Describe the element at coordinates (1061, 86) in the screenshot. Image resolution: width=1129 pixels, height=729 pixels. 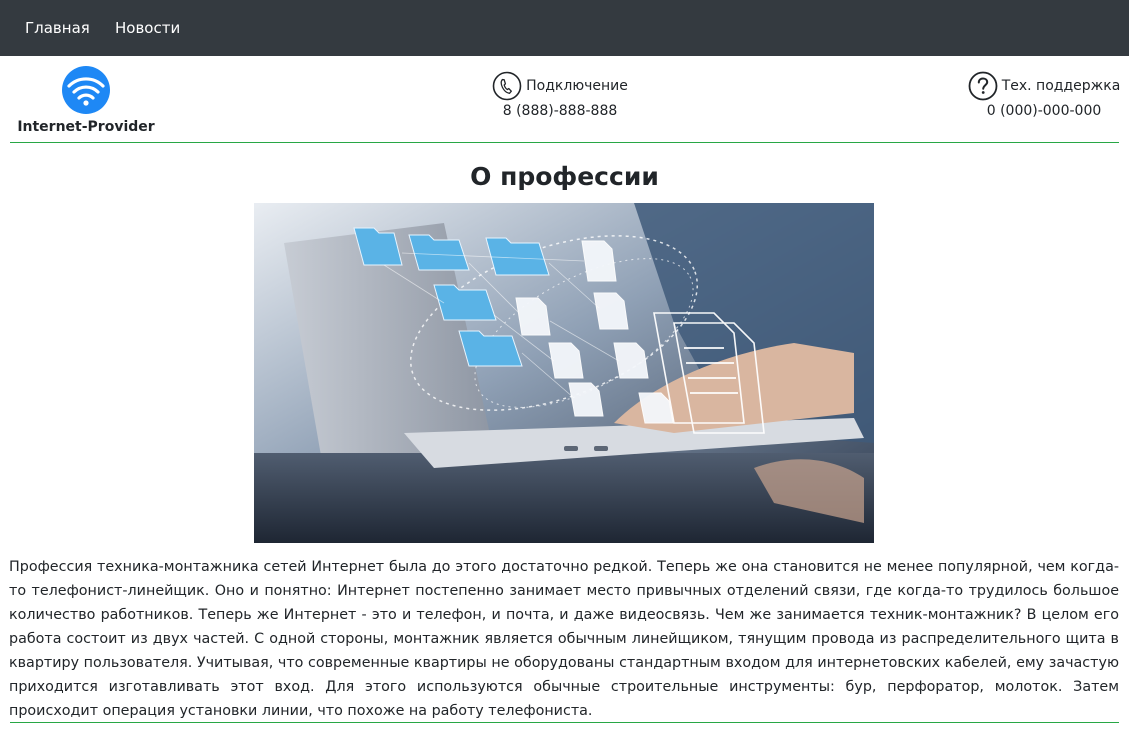
I see `support-label: Тех. поддержка` at that location.